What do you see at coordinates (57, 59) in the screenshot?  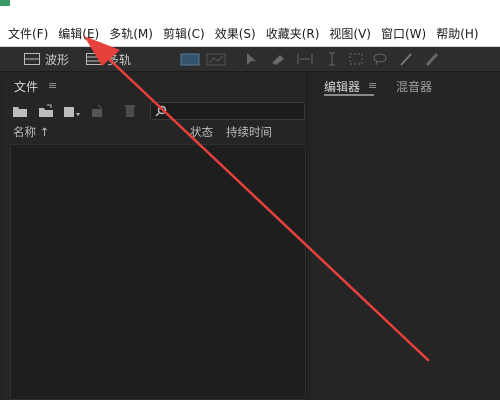 I see `waveform-mode-label: 波形` at bounding box center [57, 59].